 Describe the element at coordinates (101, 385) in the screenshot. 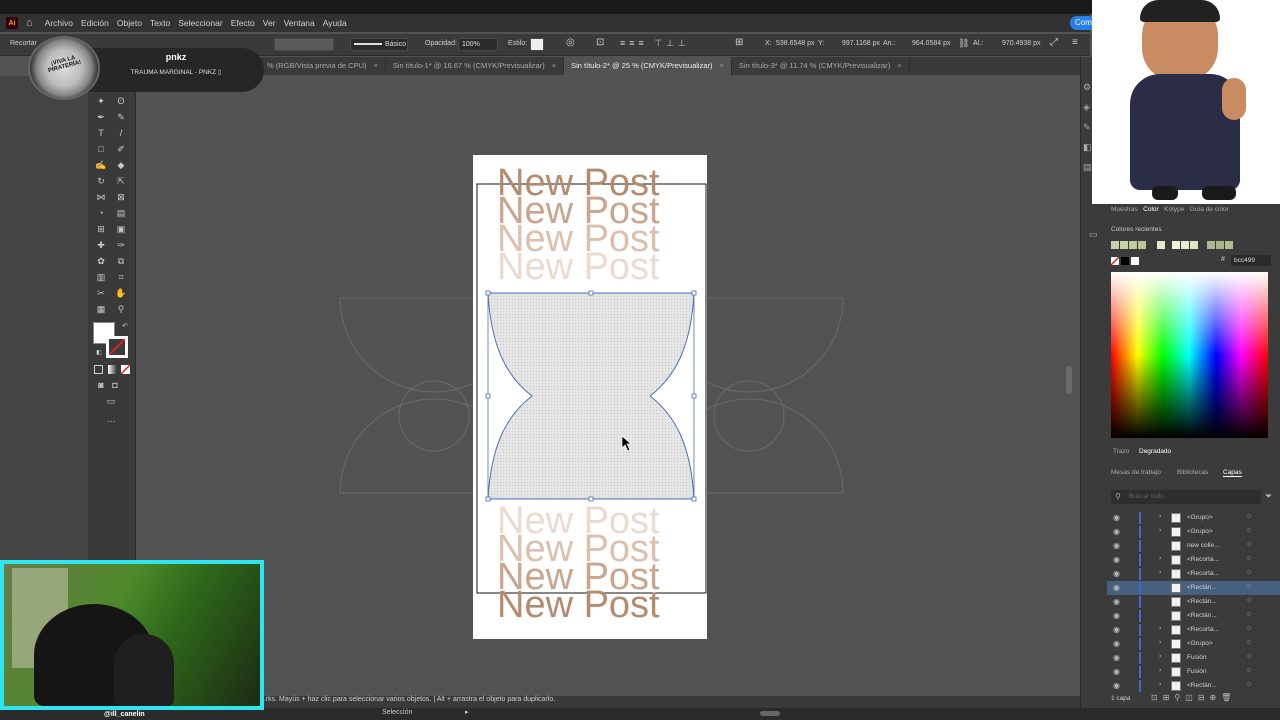

I see `draw-mode-icon: ◙` at that location.